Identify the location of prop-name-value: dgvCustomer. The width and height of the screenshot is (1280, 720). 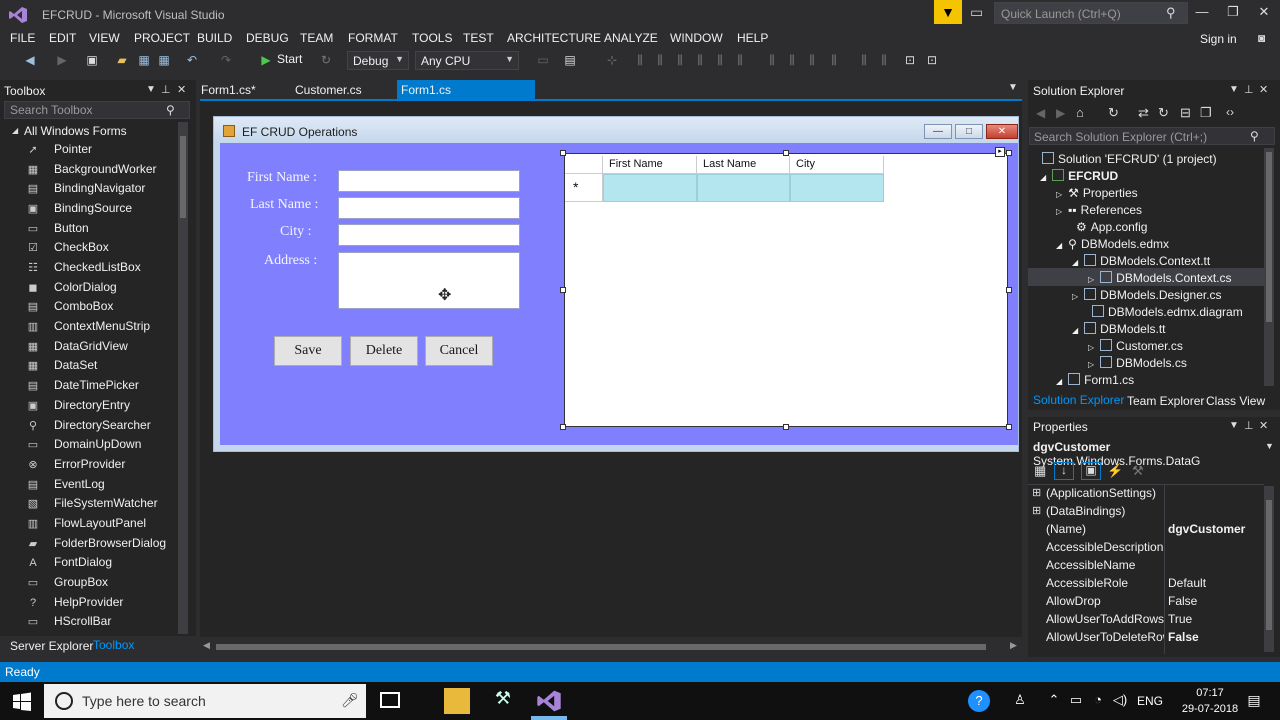
(1206, 529).